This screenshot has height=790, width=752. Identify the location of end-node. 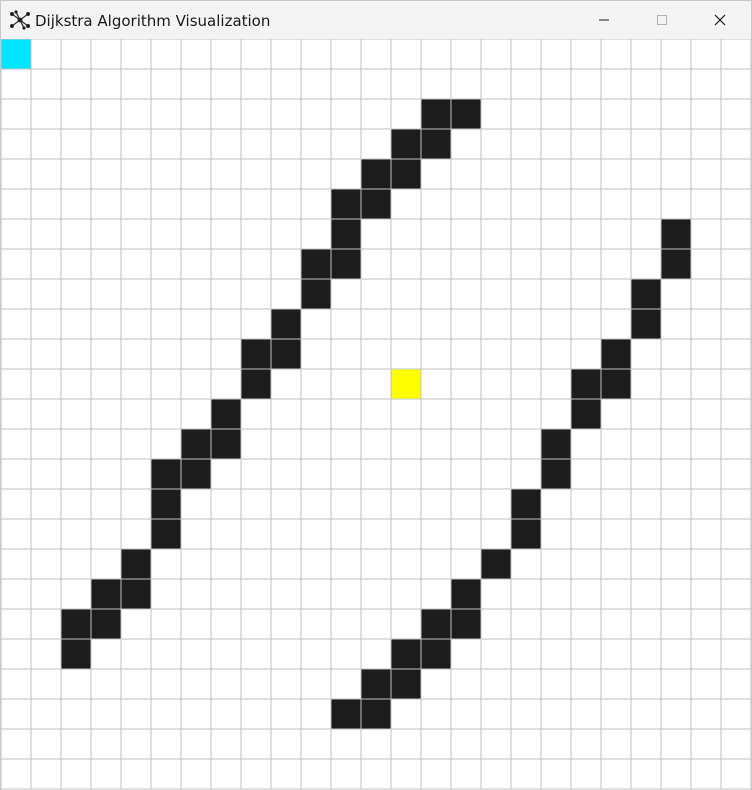
(406, 384).